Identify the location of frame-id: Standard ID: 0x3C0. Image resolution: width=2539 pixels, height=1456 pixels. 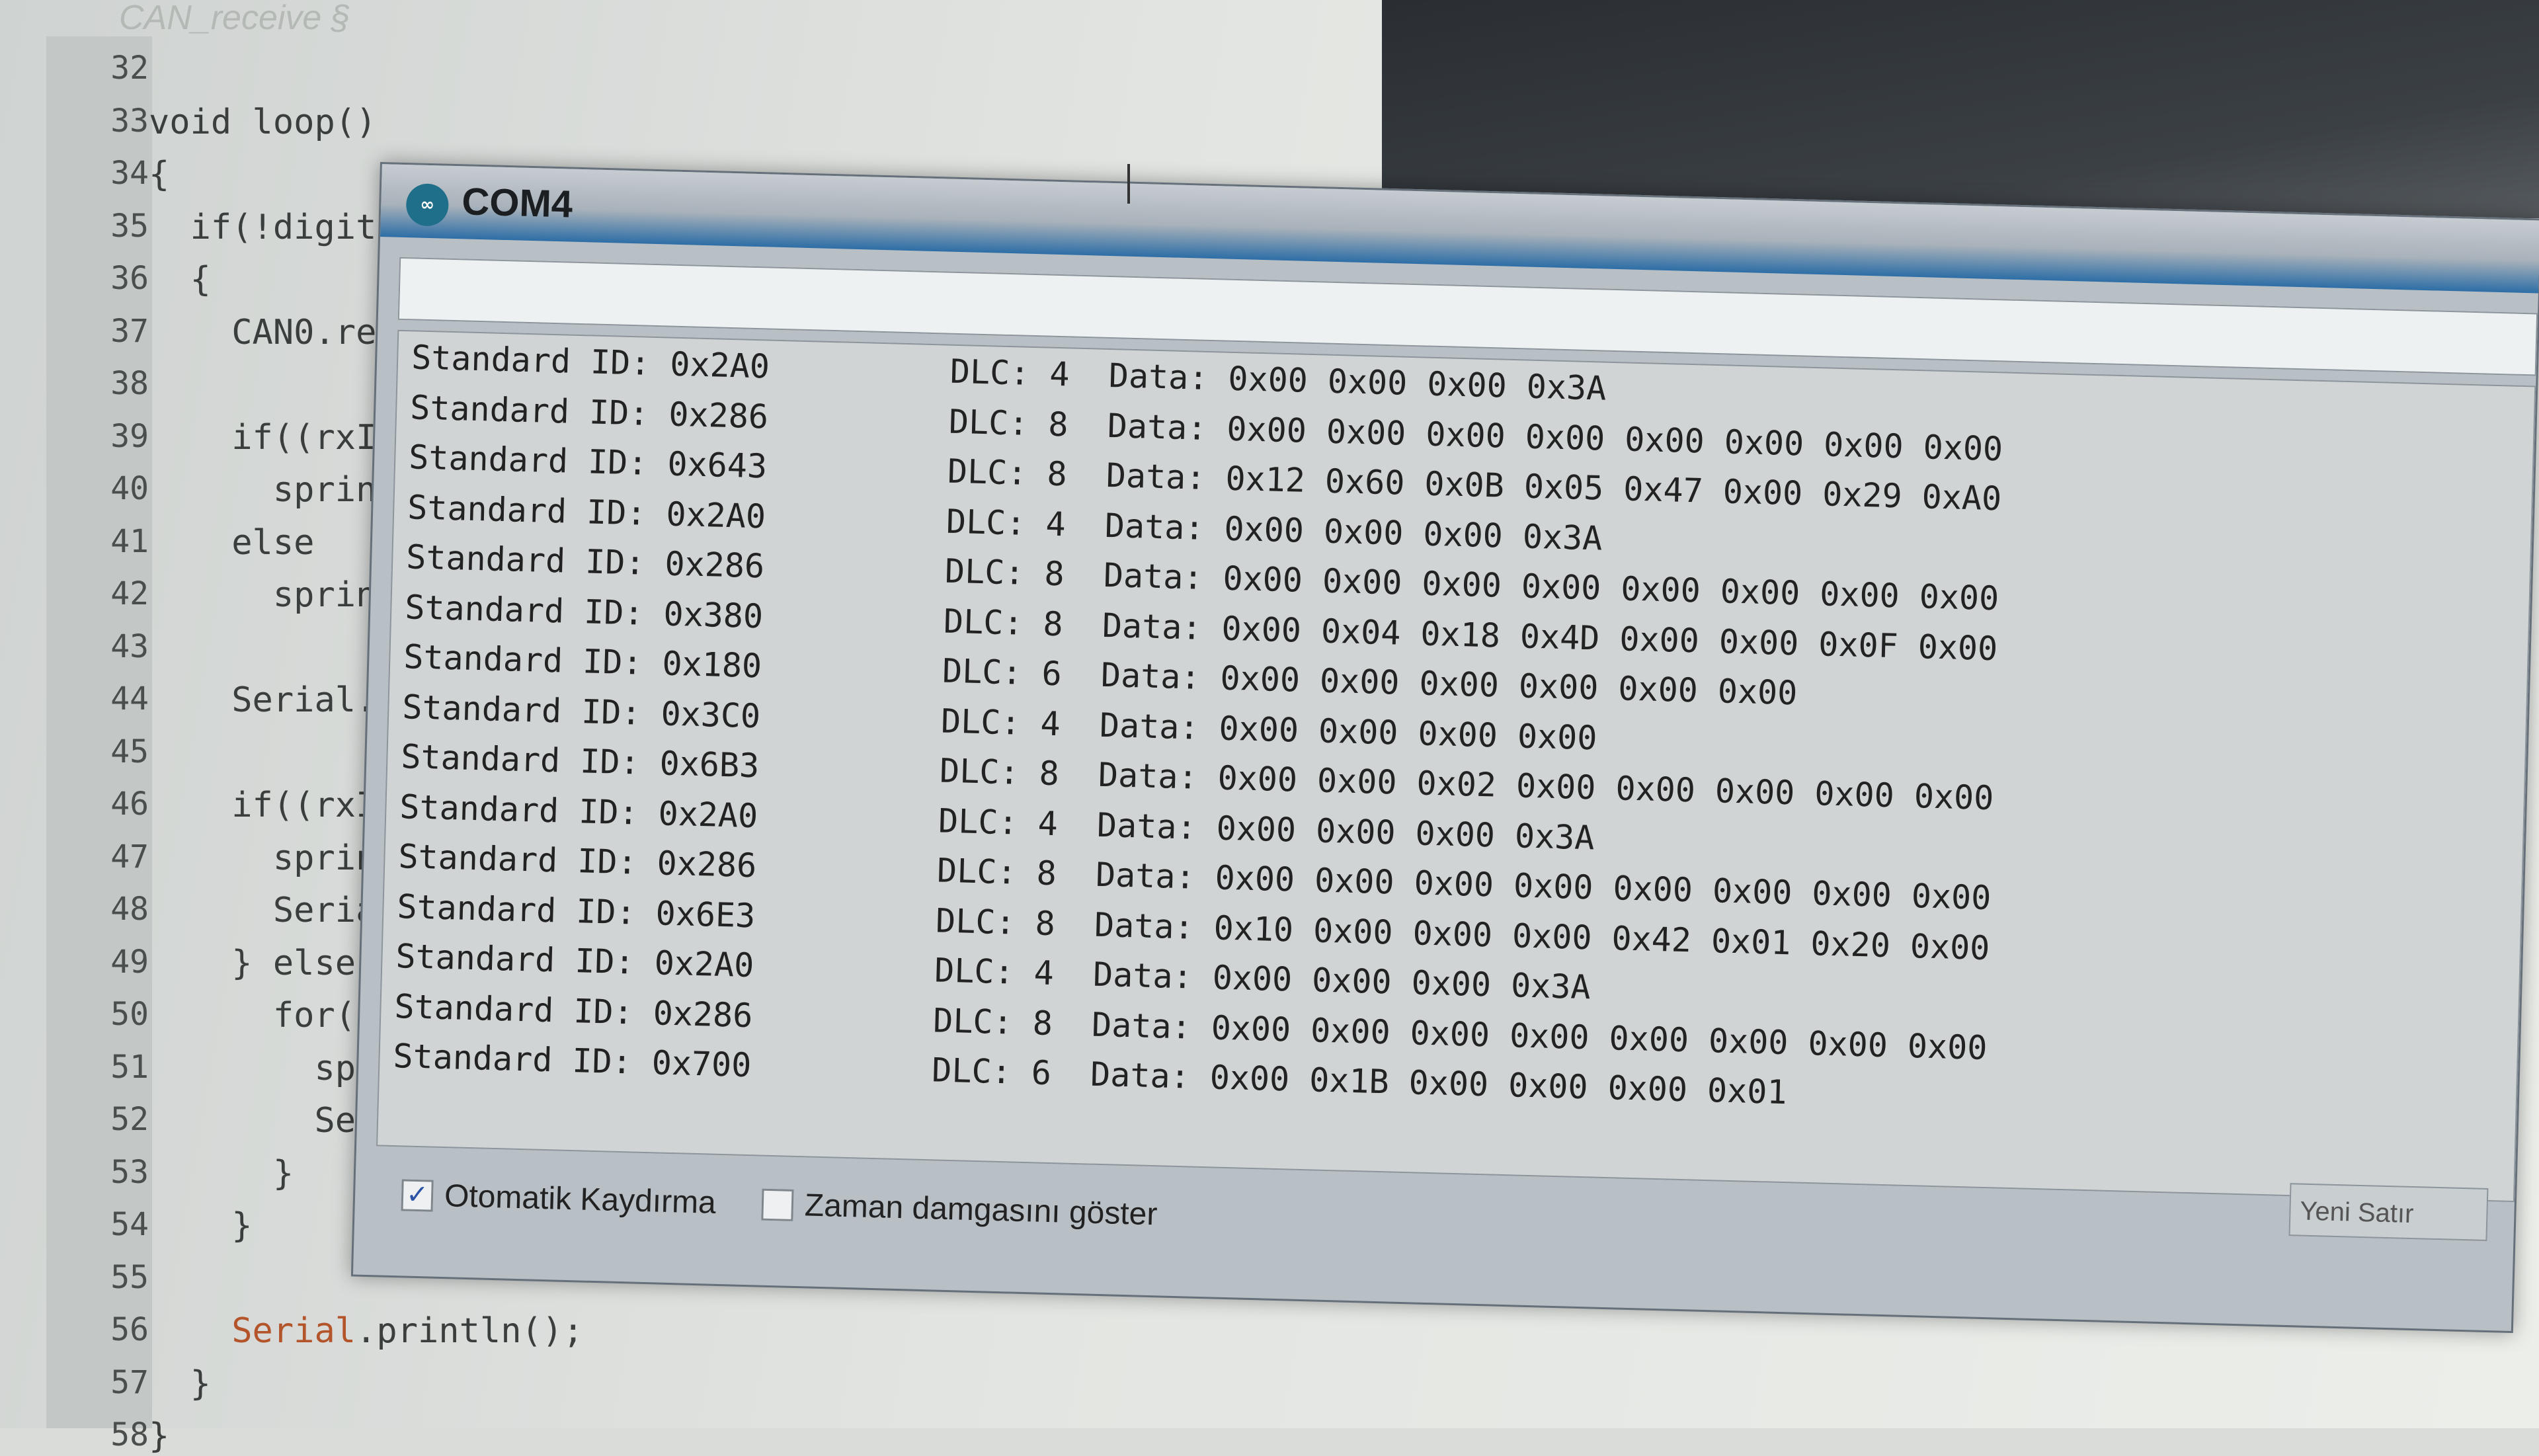
(581, 711).